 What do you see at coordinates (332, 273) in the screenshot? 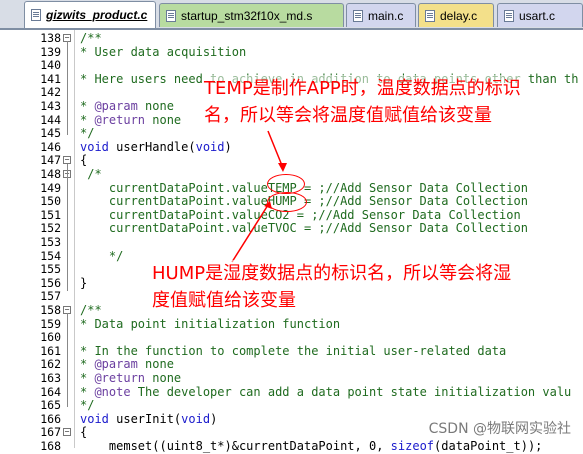
I see `hump-annotation-line1: HUMP是湿度数据点的标识名，所以等会将湿` at bounding box center [332, 273].